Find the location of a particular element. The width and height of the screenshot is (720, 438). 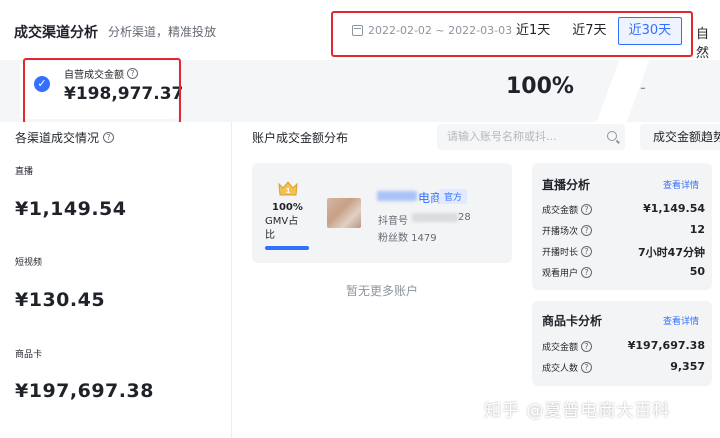

official-badge: 官方 is located at coordinates (453, 196).